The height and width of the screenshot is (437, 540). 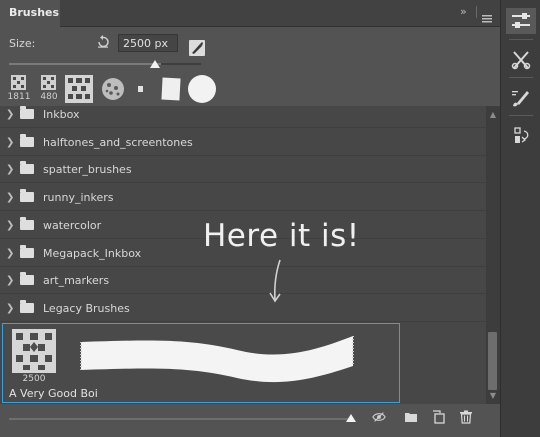 I want to click on folder-name: art_markers, so click(x=76, y=280).